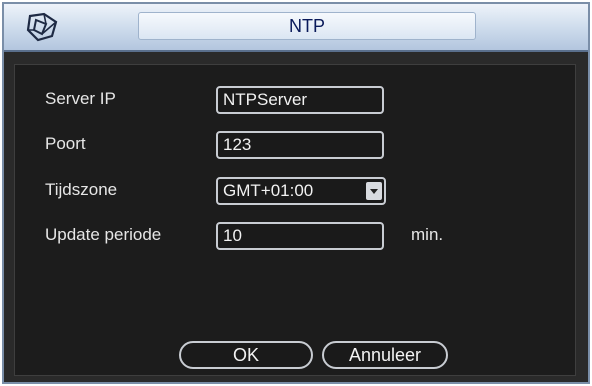 The width and height of the screenshot is (592, 386). What do you see at coordinates (300, 100) in the screenshot?
I see `server-ip-input: NTPServer` at bounding box center [300, 100].